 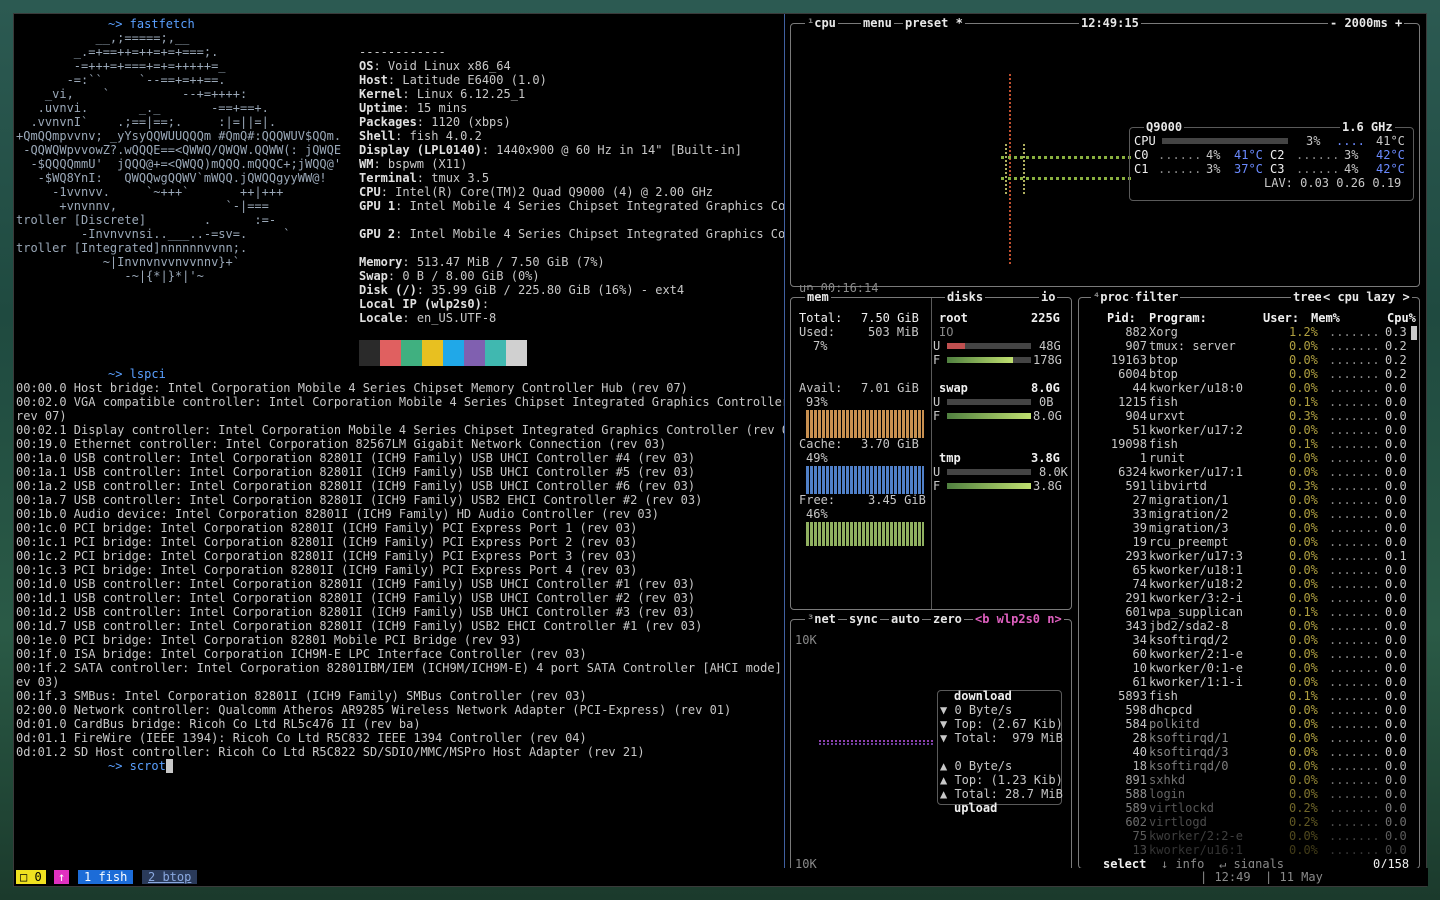 I want to click on table-row: 602 virtlogd 0.2%....... 0.0, so click(x=1244, y=822).